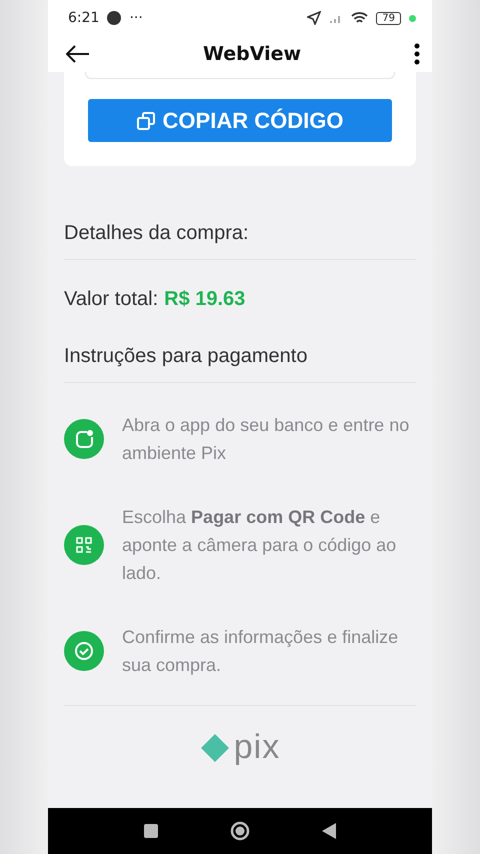 This screenshot has width=480, height=854. I want to click on battery-level: 79, so click(388, 18).